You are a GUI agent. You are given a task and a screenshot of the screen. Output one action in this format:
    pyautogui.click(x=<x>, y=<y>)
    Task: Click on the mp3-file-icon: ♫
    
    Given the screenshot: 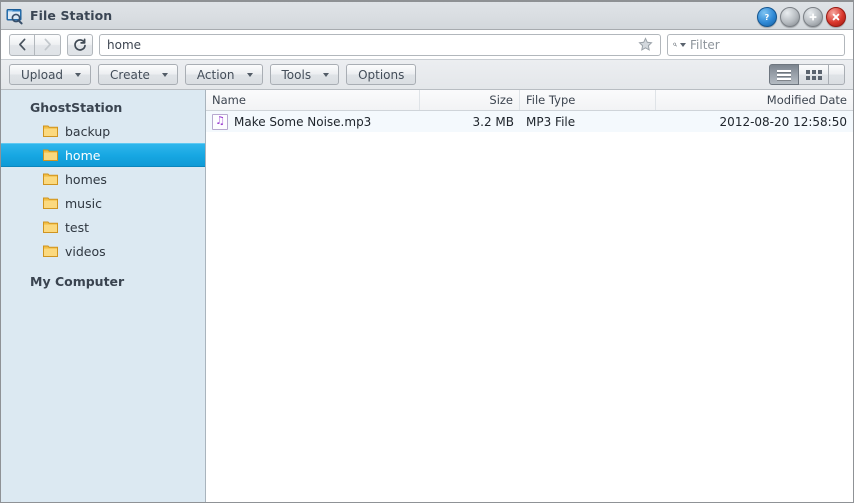 What is the action you would take?
    pyautogui.click(x=220, y=121)
    